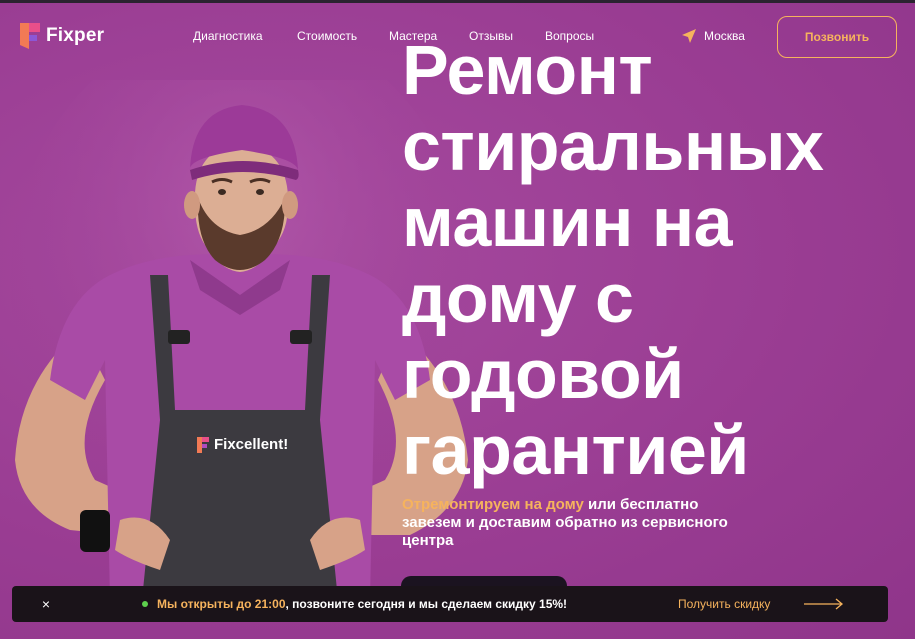  Describe the element at coordinates (518, 298) in the screenshot. I see `headline-line: дому с` at that location.